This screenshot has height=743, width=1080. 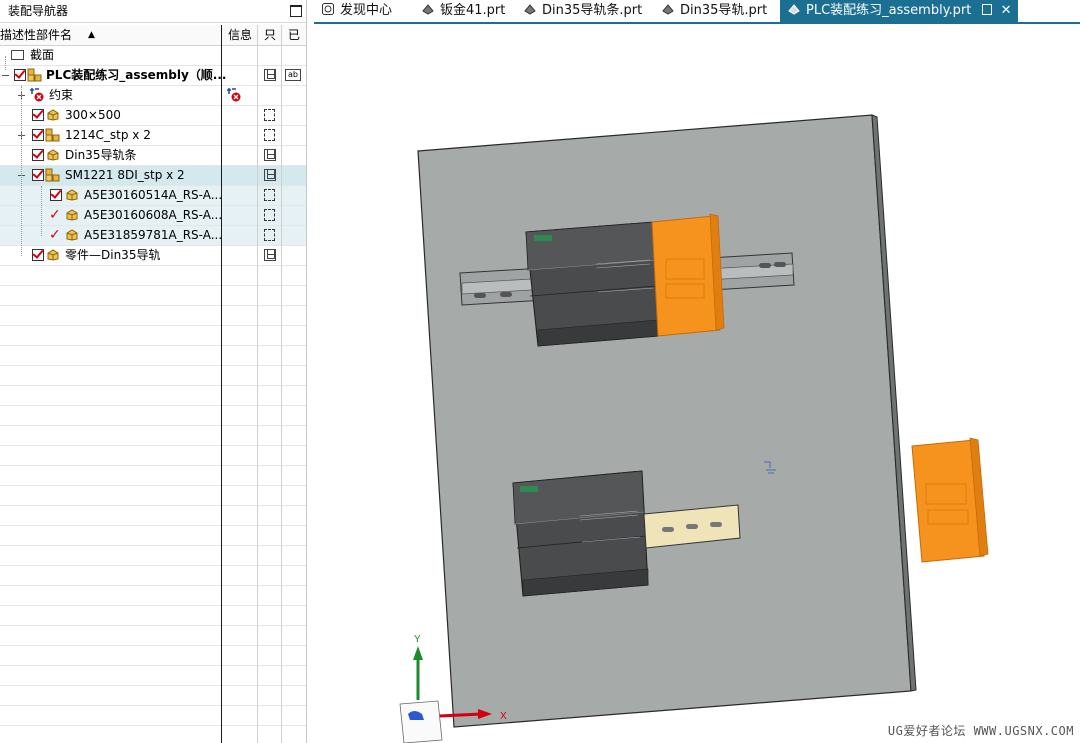 What do you see at coordinates (234, 95) in the screenshot?
I see `constraint-status-icon` at bounding box center [234, 95].